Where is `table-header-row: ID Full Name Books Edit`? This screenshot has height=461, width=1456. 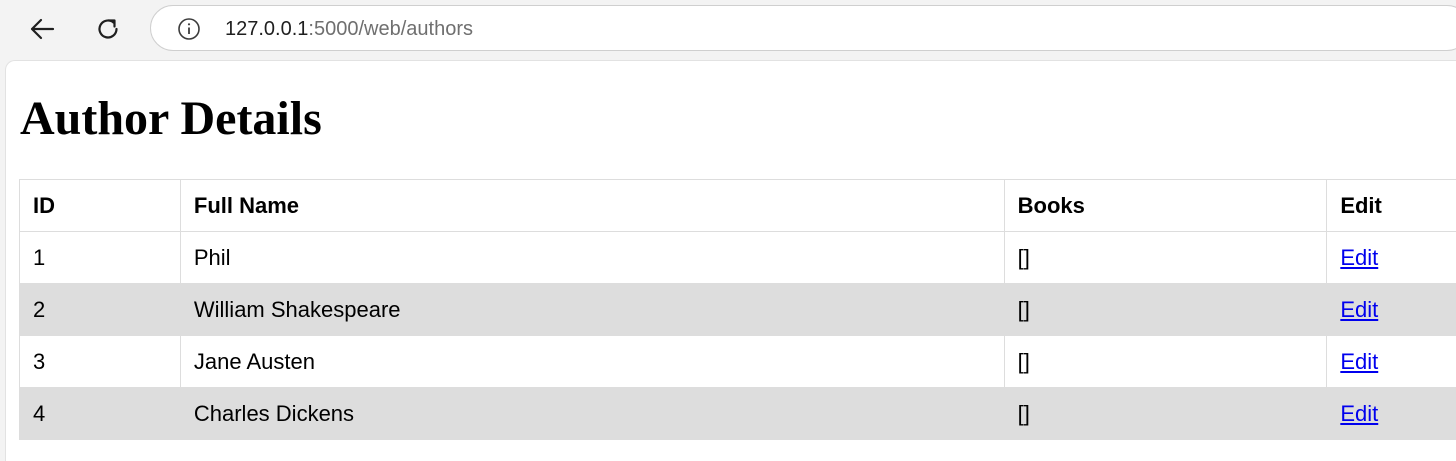 table-header-row: ID Full Name Books Edit is located at coordinates (738, 206).